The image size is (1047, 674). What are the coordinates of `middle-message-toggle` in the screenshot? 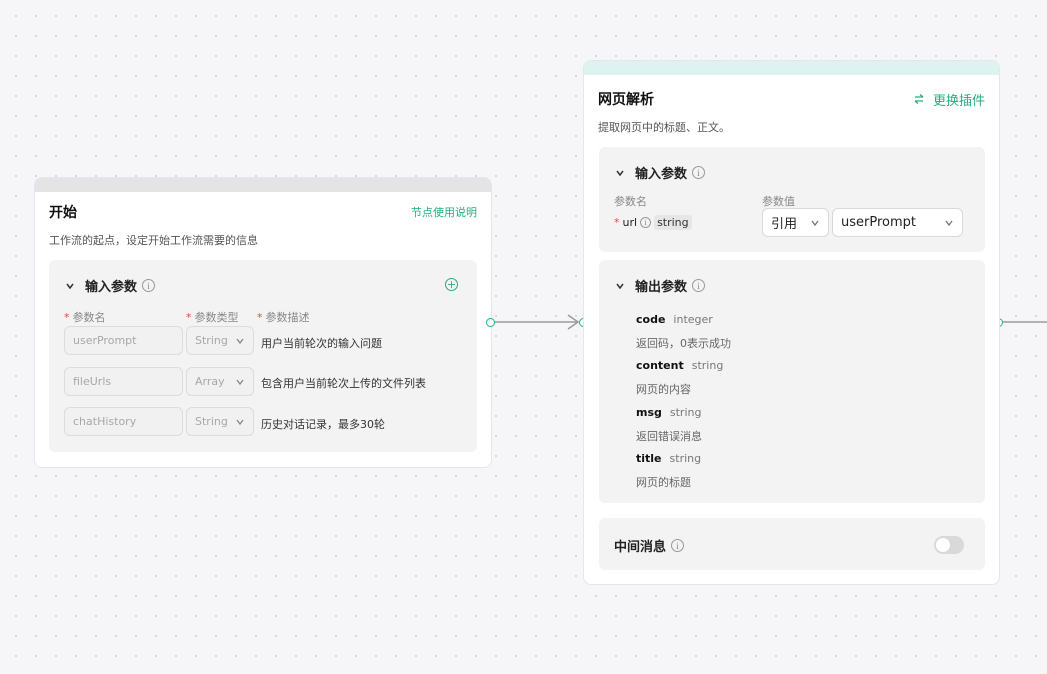 It's located at (949, 545).